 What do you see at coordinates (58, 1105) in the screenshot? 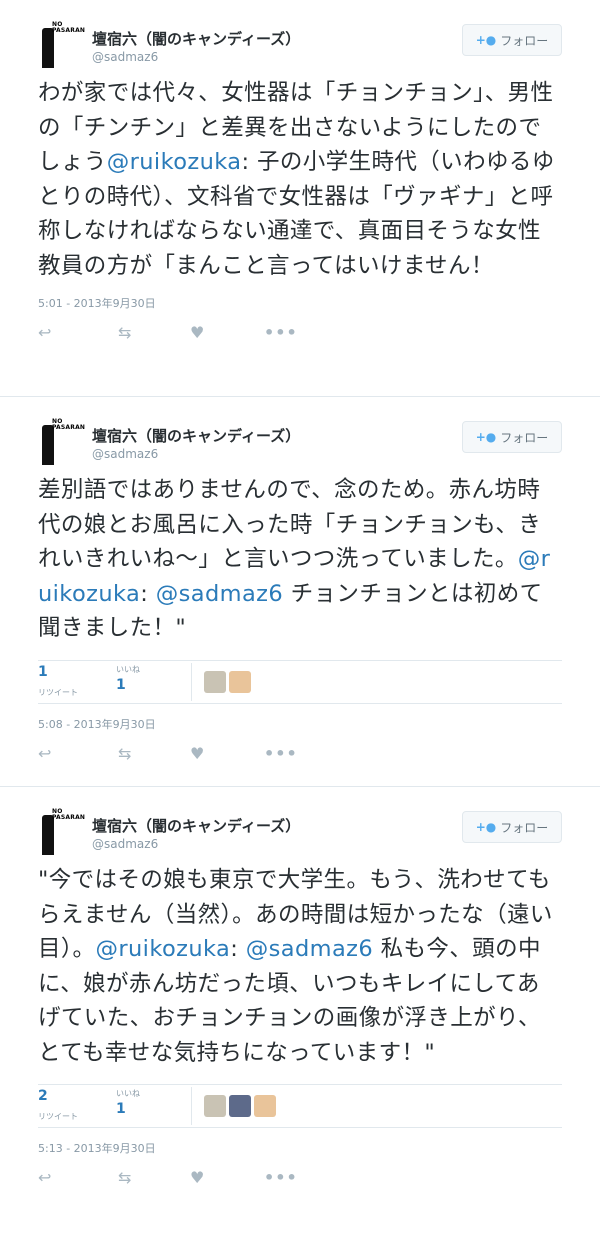
I see `retweet-stat: 2 リツイート` at bounding box center [58, 1105].